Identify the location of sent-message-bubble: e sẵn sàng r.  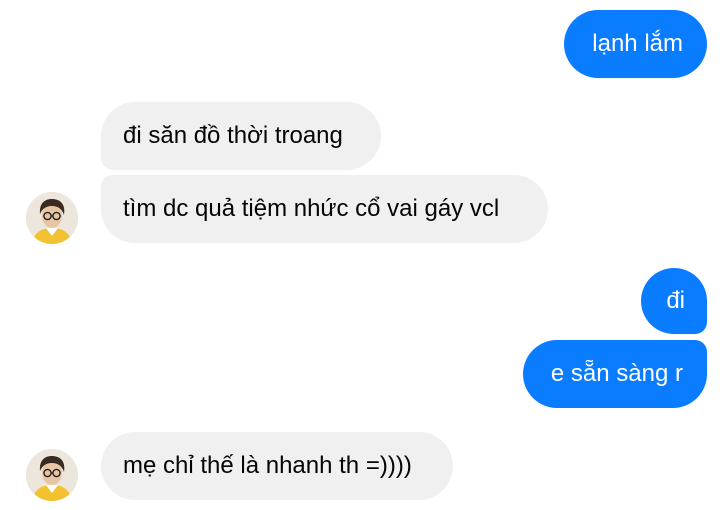
(615, 374).